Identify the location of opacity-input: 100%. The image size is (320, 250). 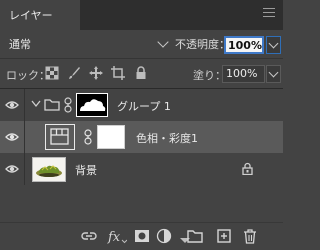
(244, 45).